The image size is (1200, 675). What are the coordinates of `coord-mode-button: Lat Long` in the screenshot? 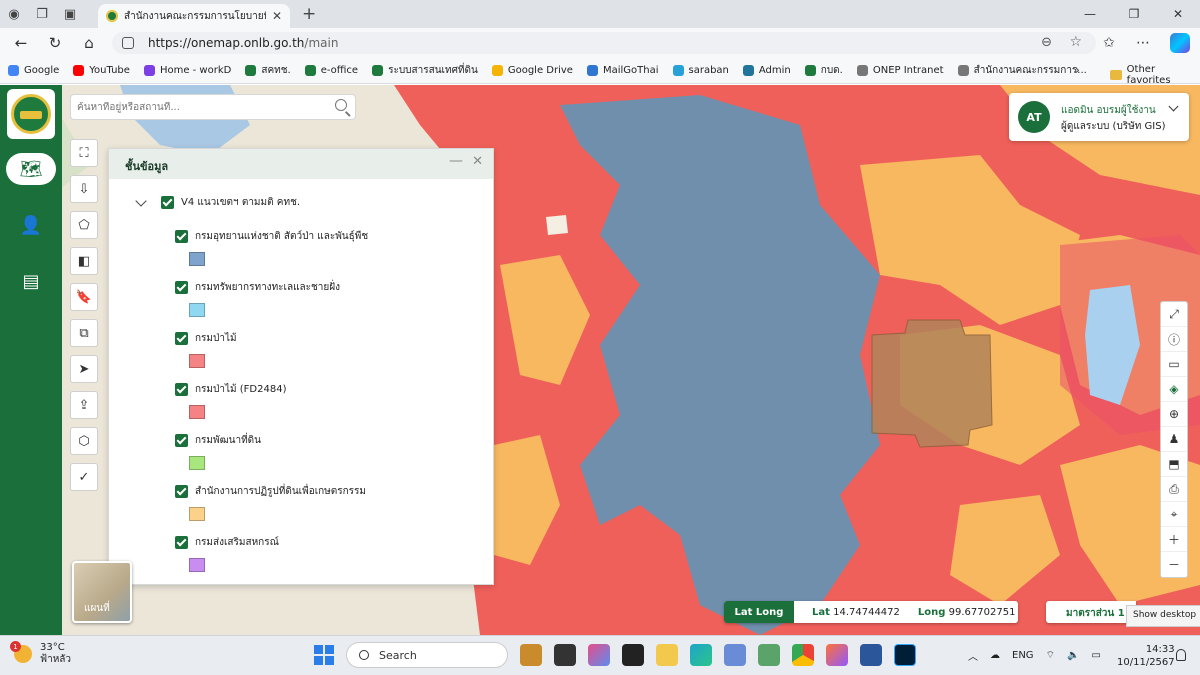 It's located at (759, 612).